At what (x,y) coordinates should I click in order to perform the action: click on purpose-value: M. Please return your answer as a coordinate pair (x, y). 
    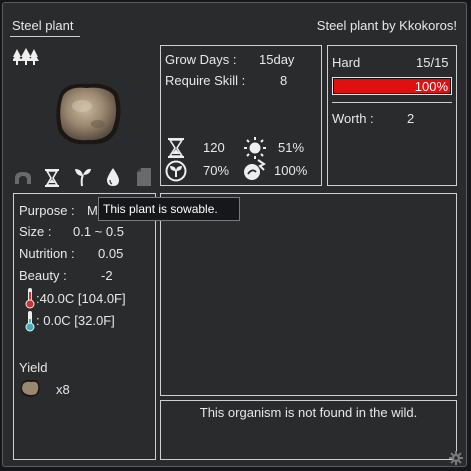
    Looking at the image, I should click on (92, 210).